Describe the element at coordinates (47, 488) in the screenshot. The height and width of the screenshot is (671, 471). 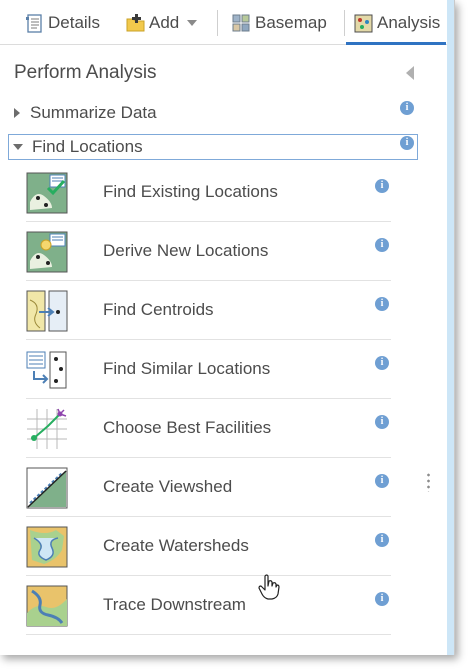
I see `create-viewshed-icon` at that location.